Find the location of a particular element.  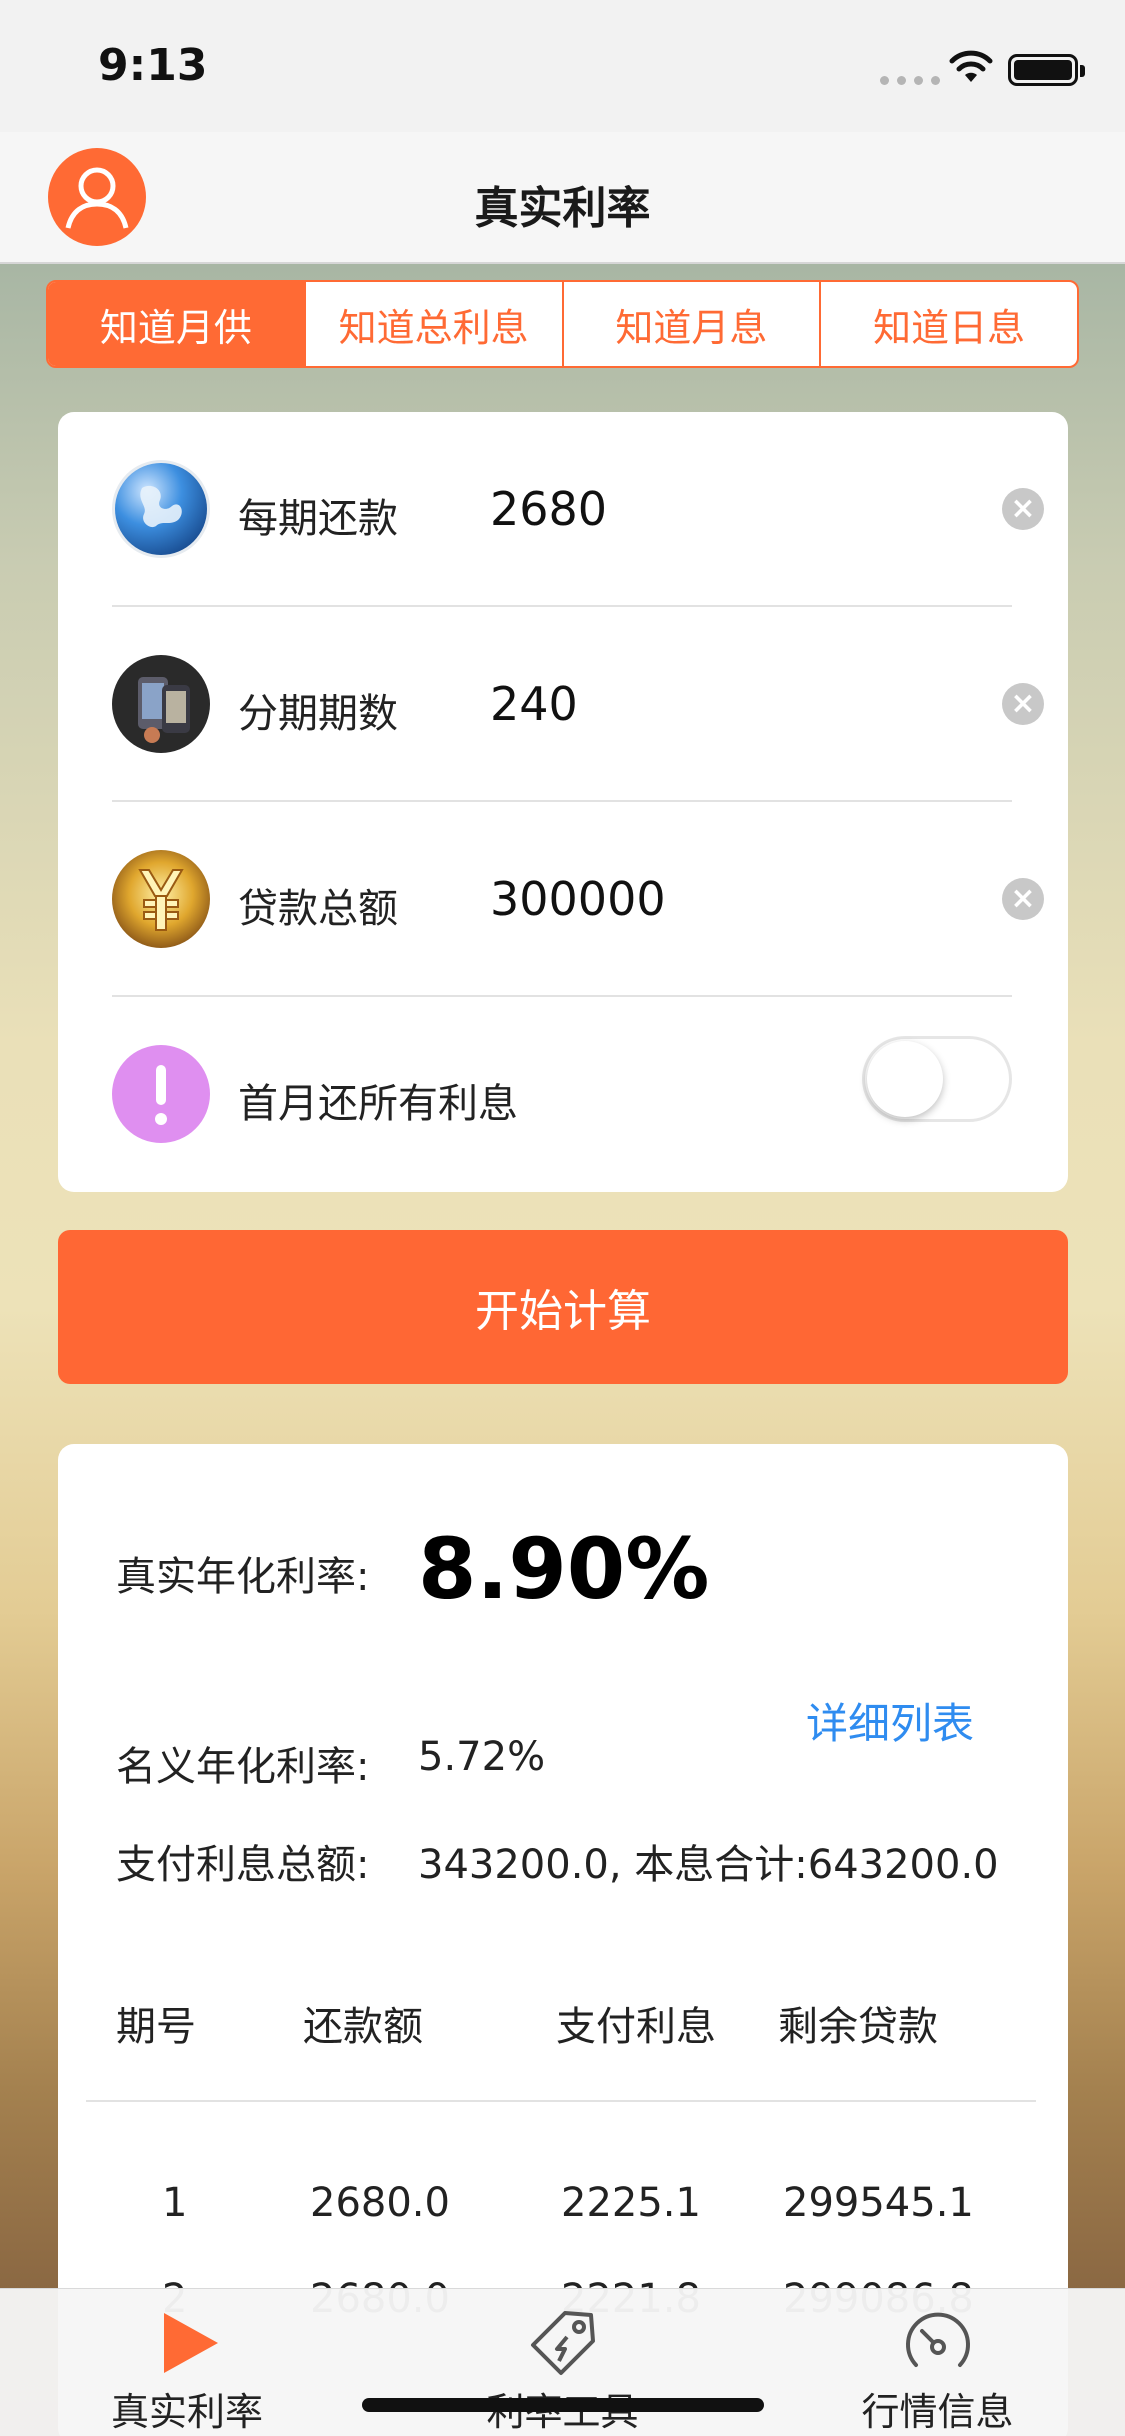

tab-total-interest: 知道总利息 is located at coordinates (435, 324).